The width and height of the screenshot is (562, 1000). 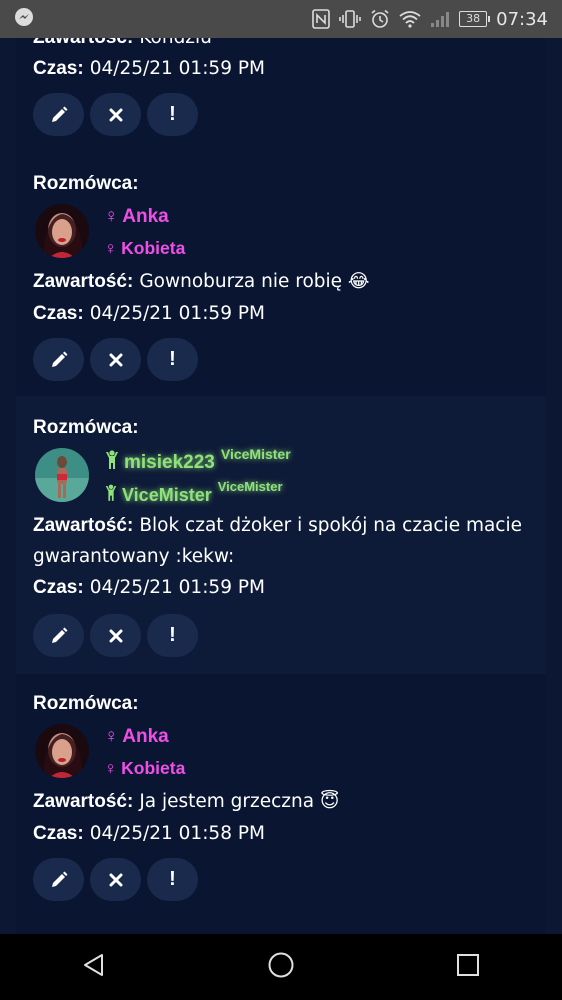 I want to click on signal-icon, so click(x=440, y=19).